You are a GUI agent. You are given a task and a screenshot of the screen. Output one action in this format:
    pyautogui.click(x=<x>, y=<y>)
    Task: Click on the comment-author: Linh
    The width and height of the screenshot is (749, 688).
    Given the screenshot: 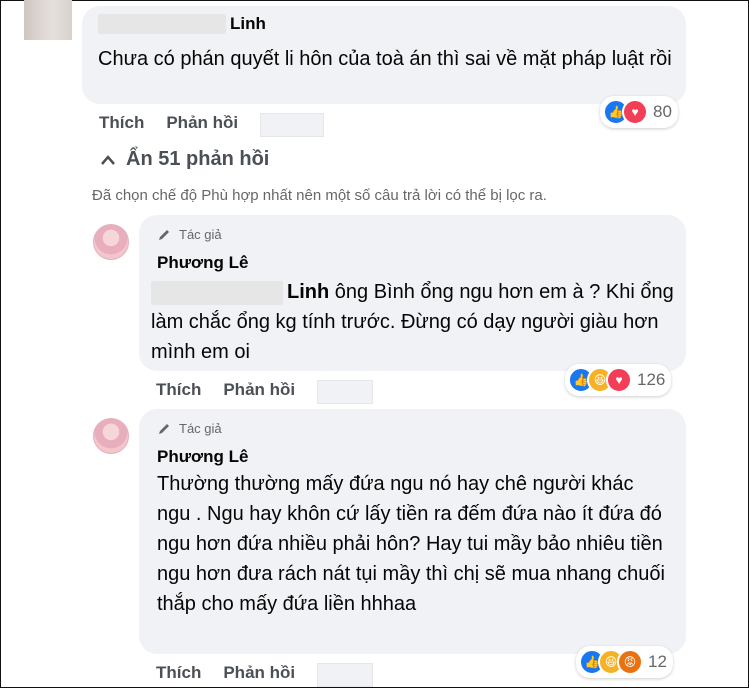 What is the action you would take?
    pyautogui.click(x=248, y=24)
    